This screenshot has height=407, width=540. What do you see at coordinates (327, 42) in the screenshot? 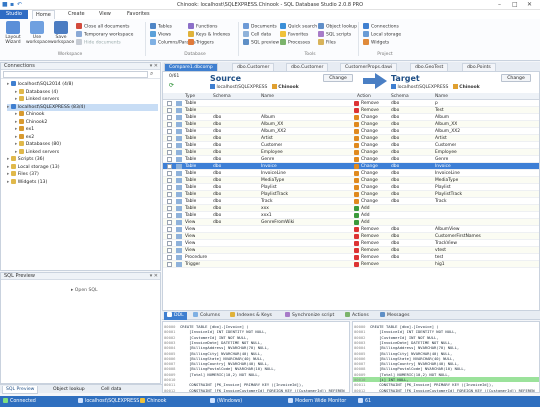
I see `files-button: Files` at bounding box center [327, 42].